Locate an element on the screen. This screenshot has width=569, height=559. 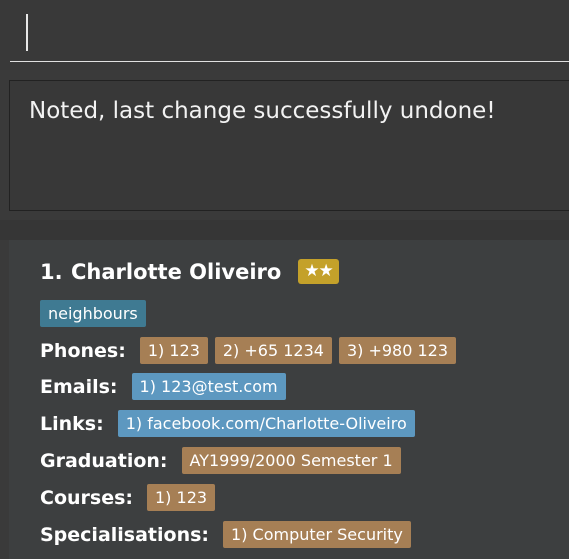
tag-neighbours: neighbours is located at coordinates (93, 313).